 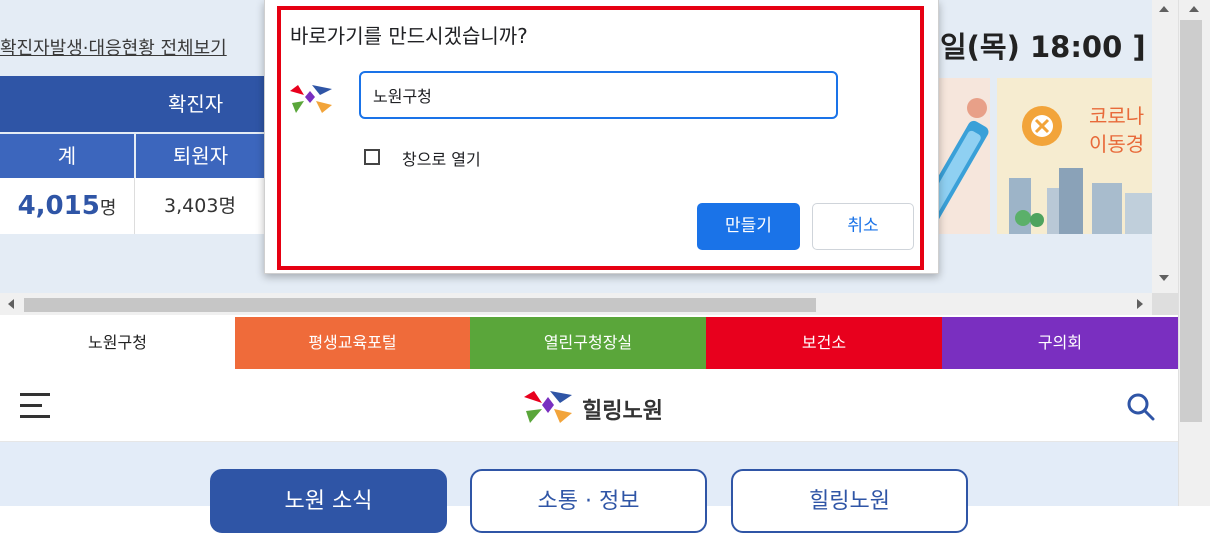 I want to click on banner-line2: 이동경, so click(x=1117, y=144).